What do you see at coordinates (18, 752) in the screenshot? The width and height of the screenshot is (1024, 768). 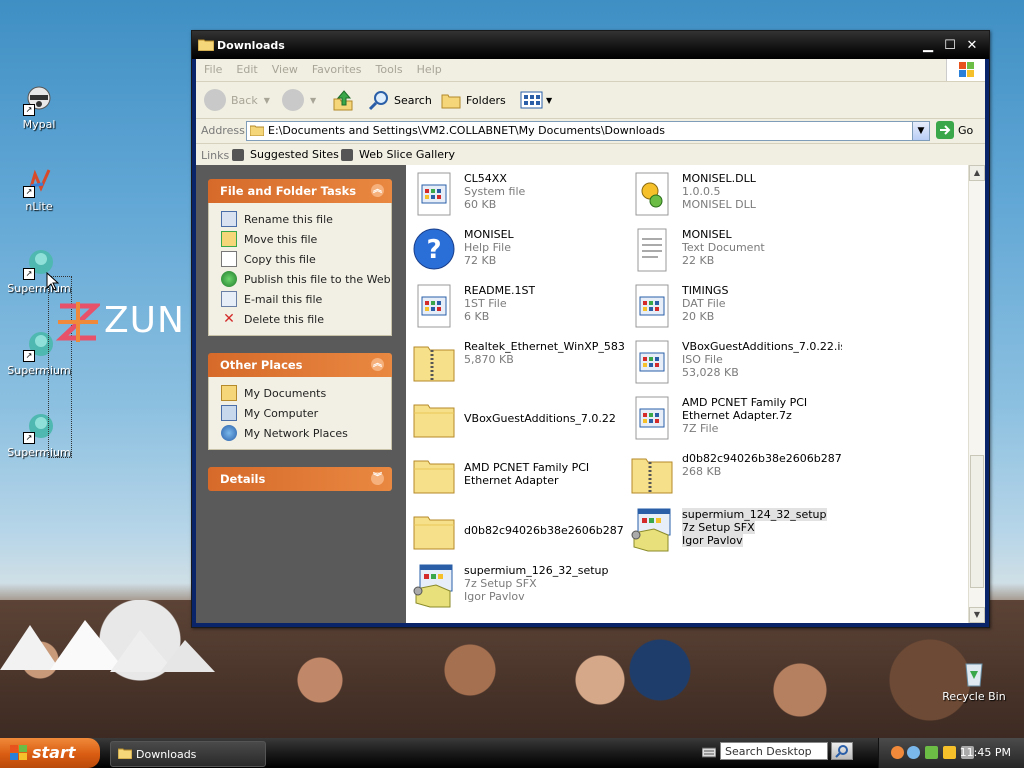 I see `windows-flag-icon` at bounding box center [18, 752].